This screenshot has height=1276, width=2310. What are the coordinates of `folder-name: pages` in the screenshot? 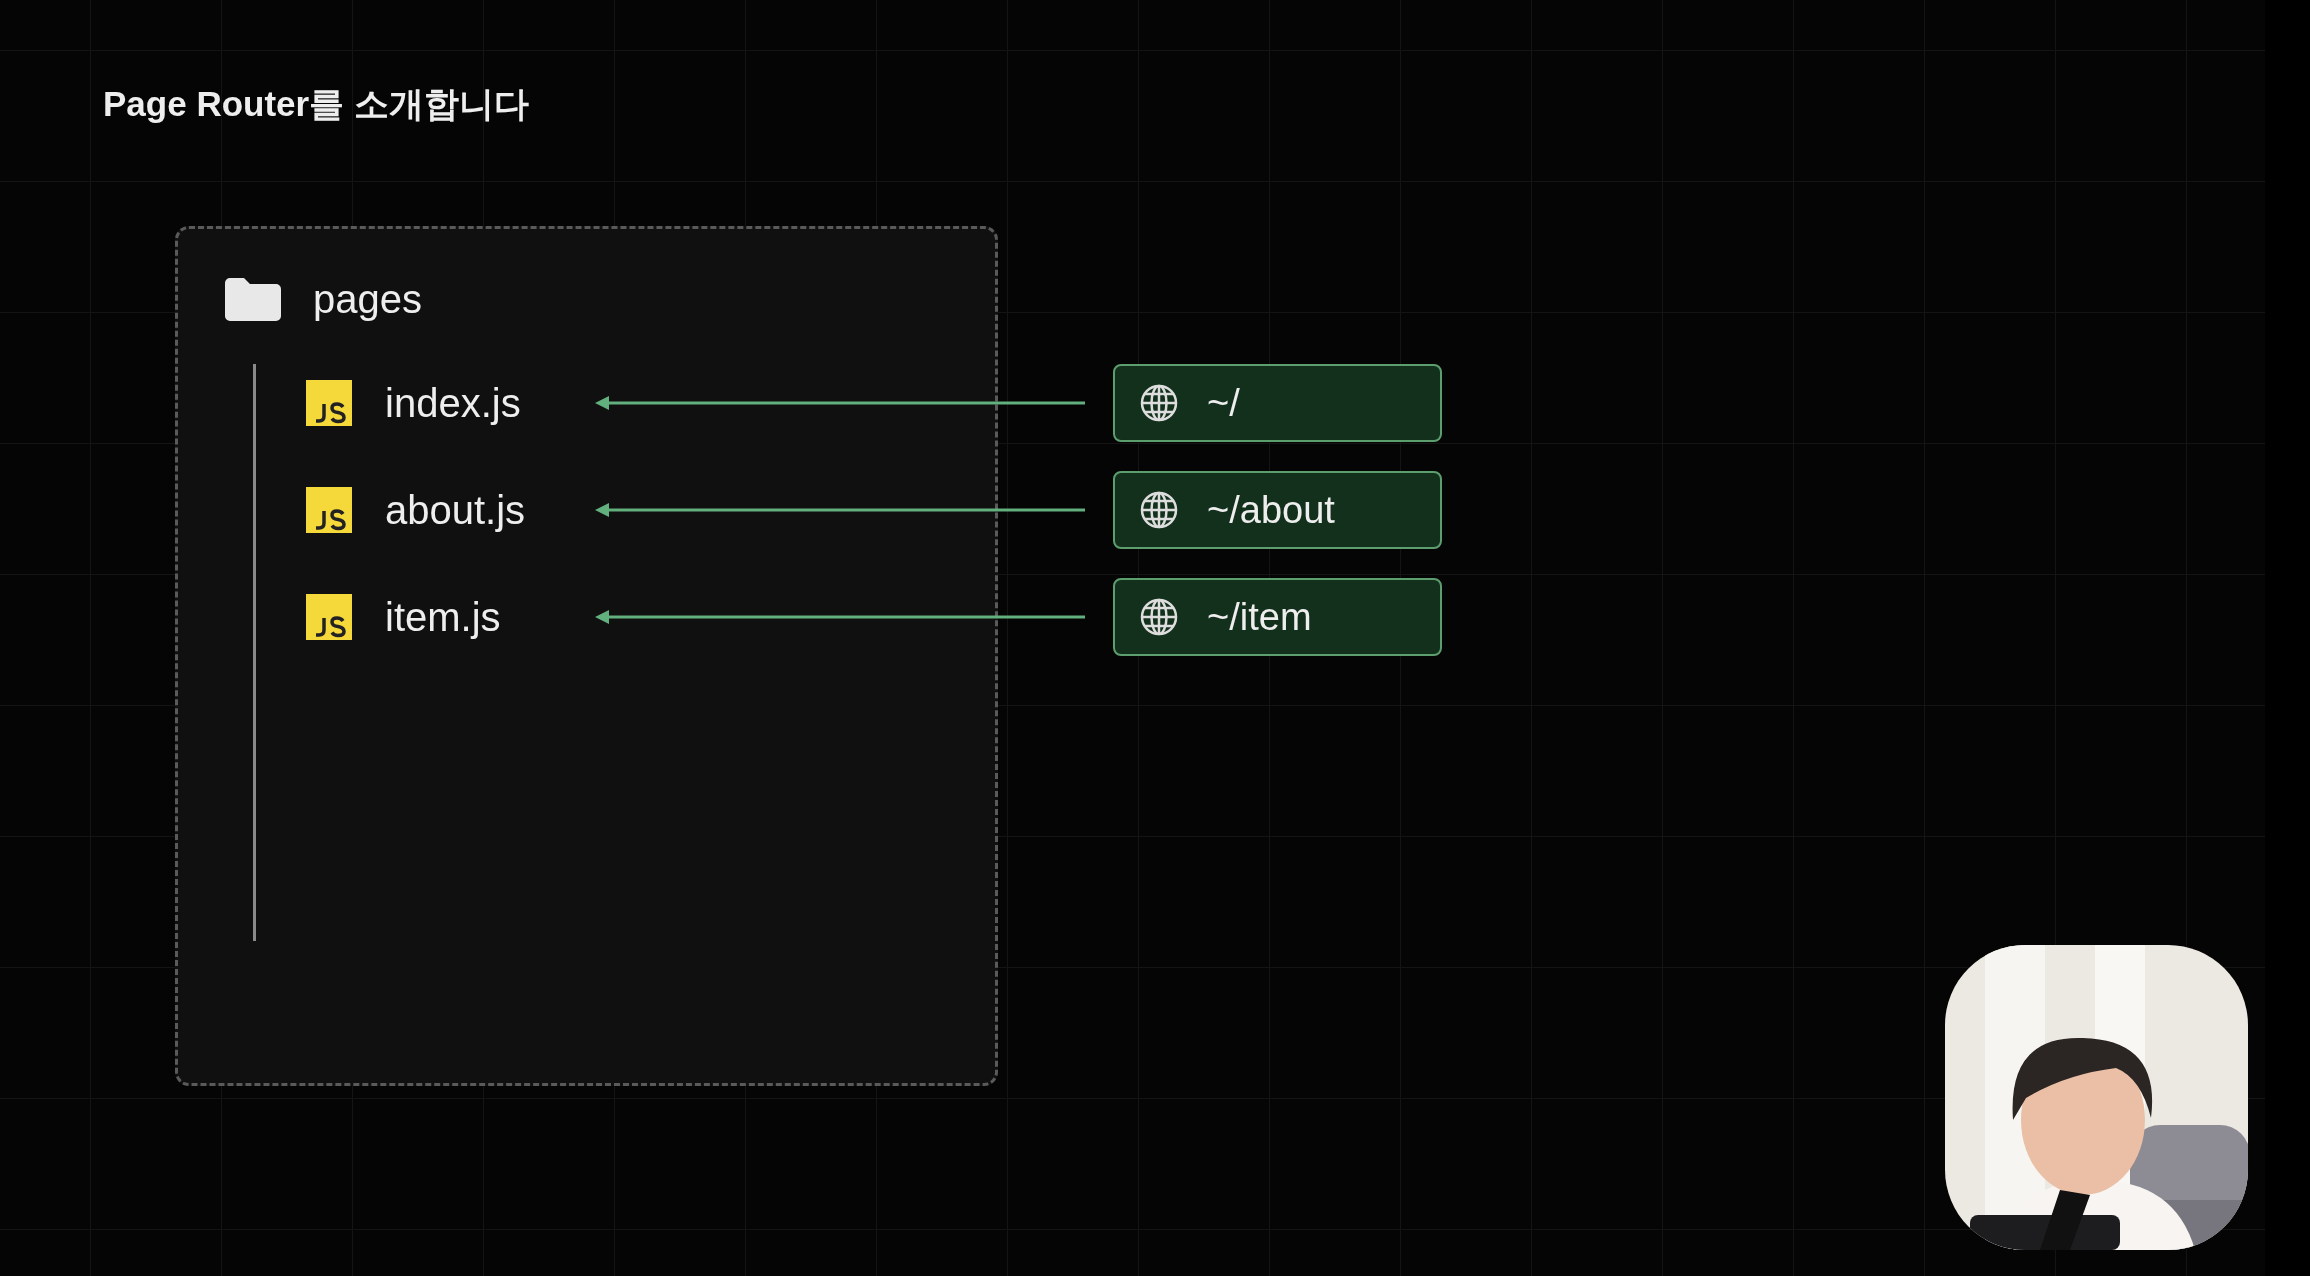 It's located at (367, 299).